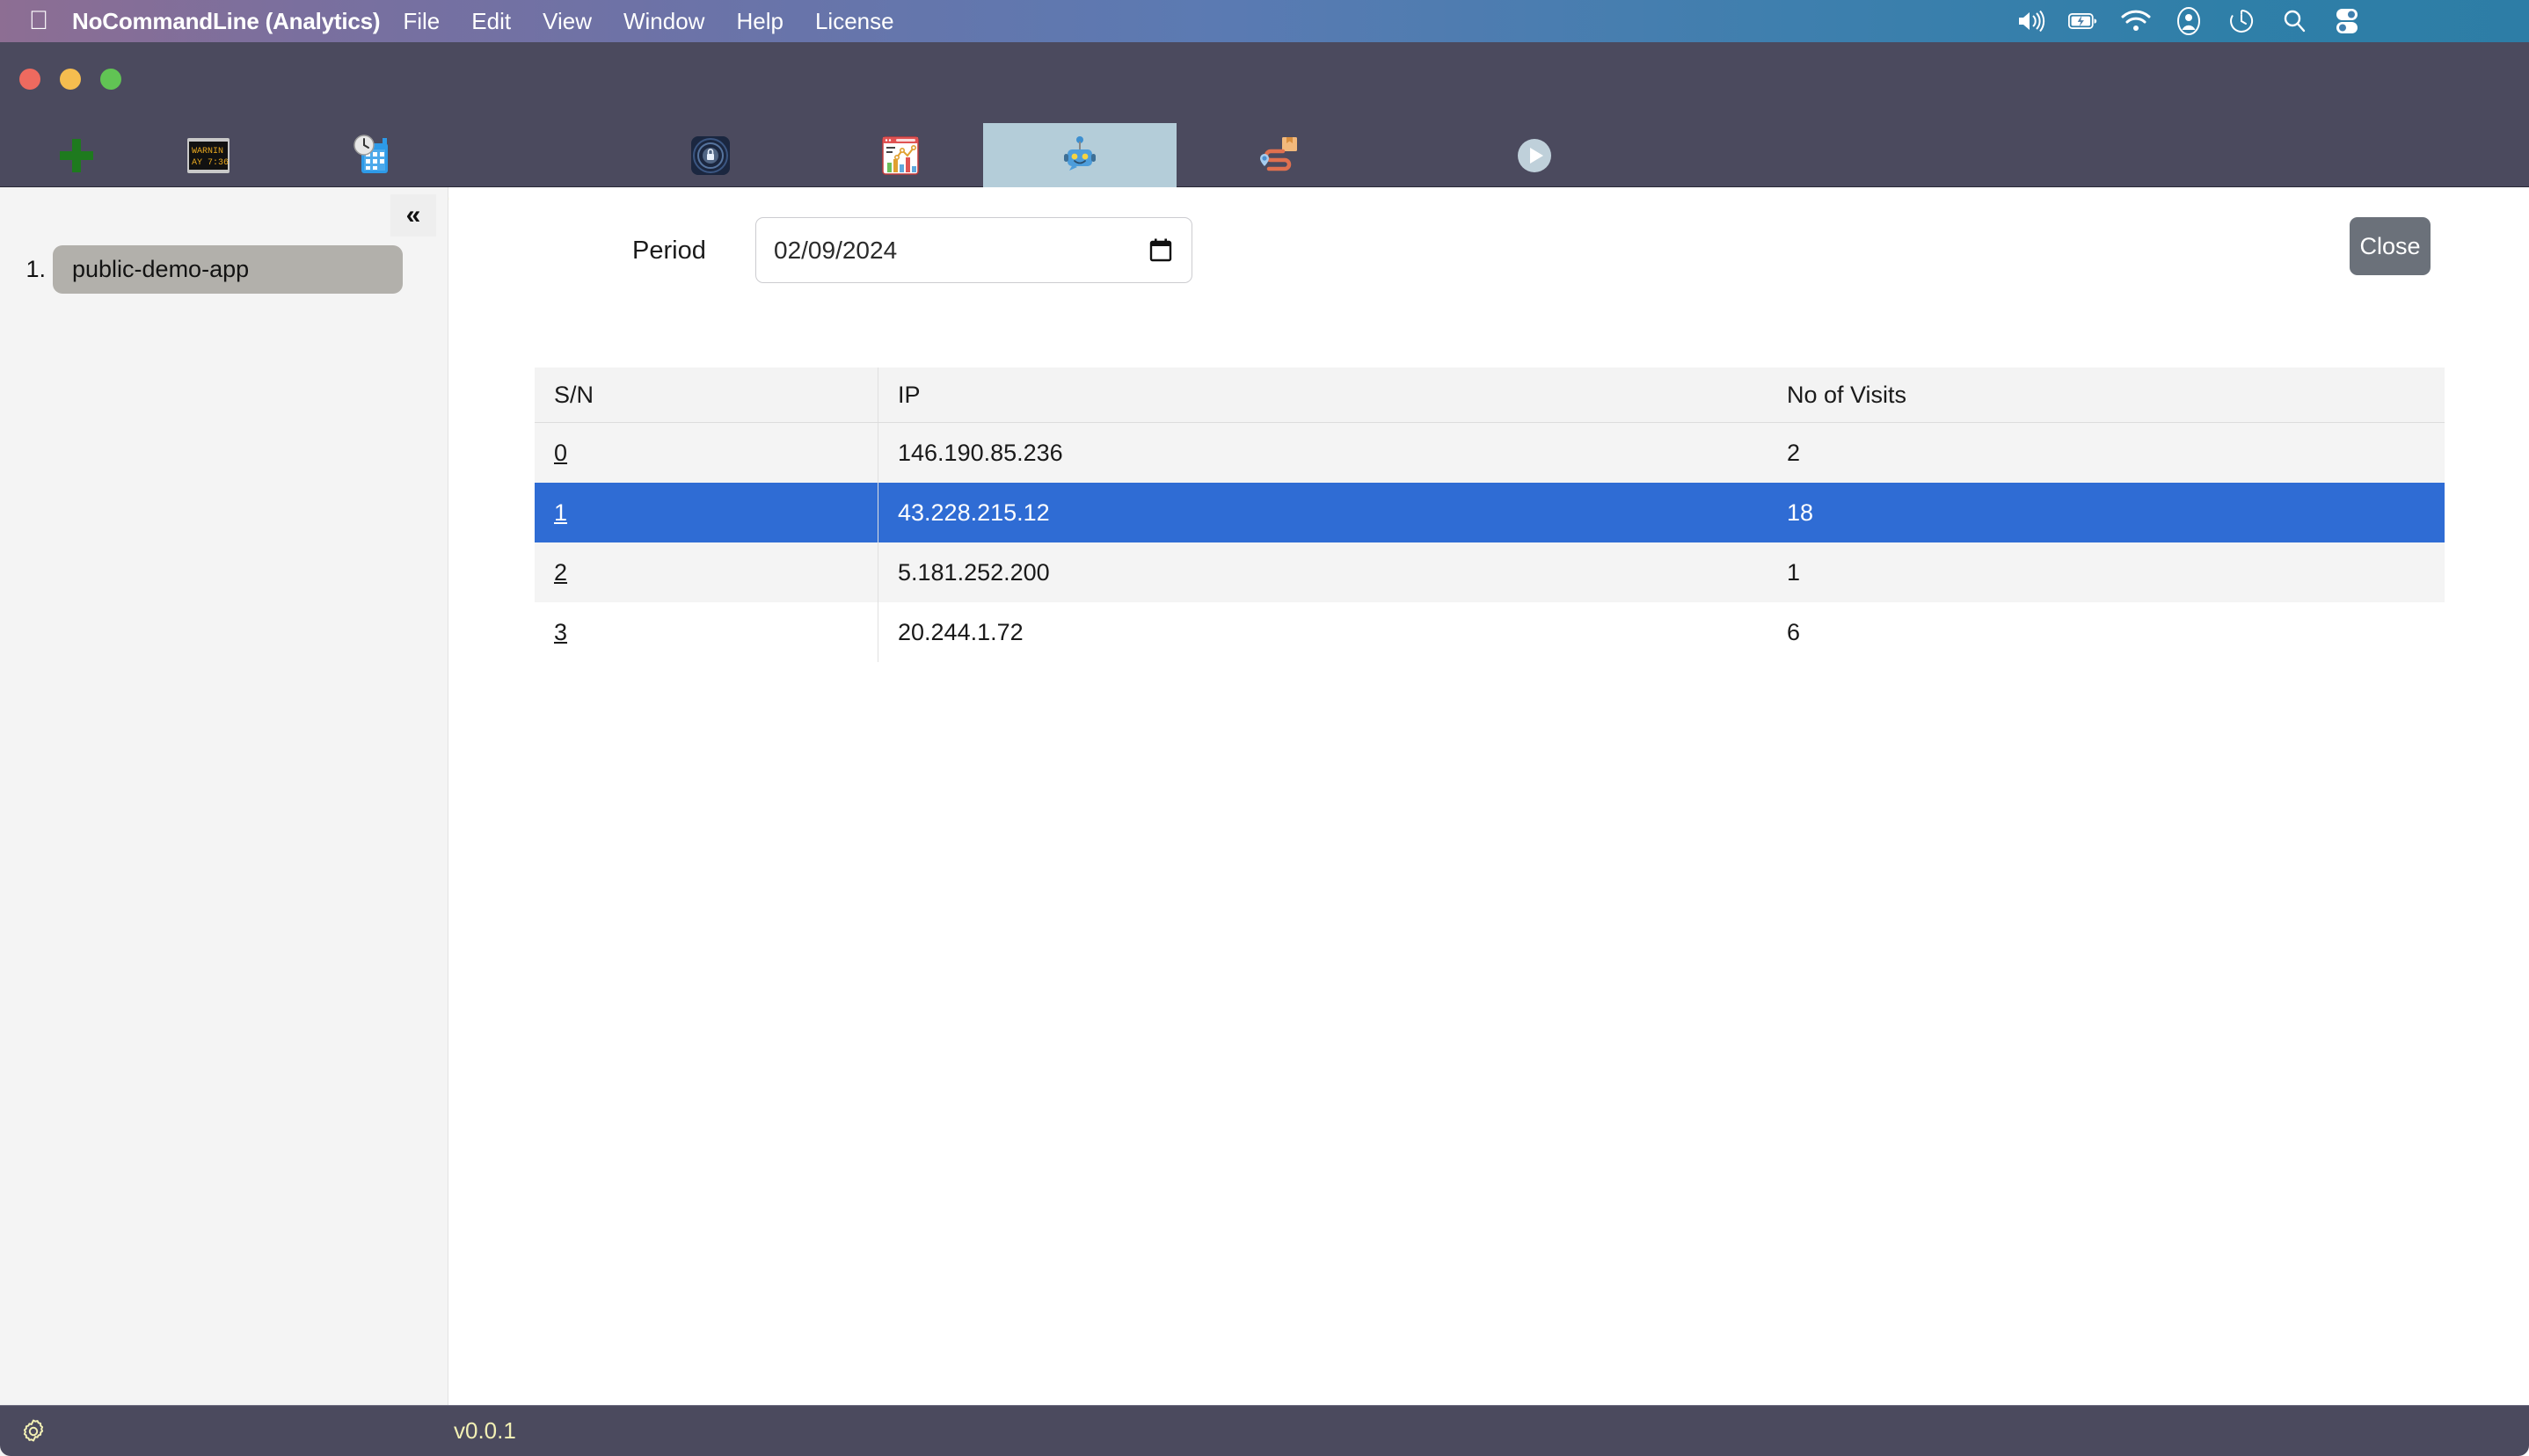  Describe the element at coordinates (76, 155) in the screenshot. I see `plus-icon` at that location.